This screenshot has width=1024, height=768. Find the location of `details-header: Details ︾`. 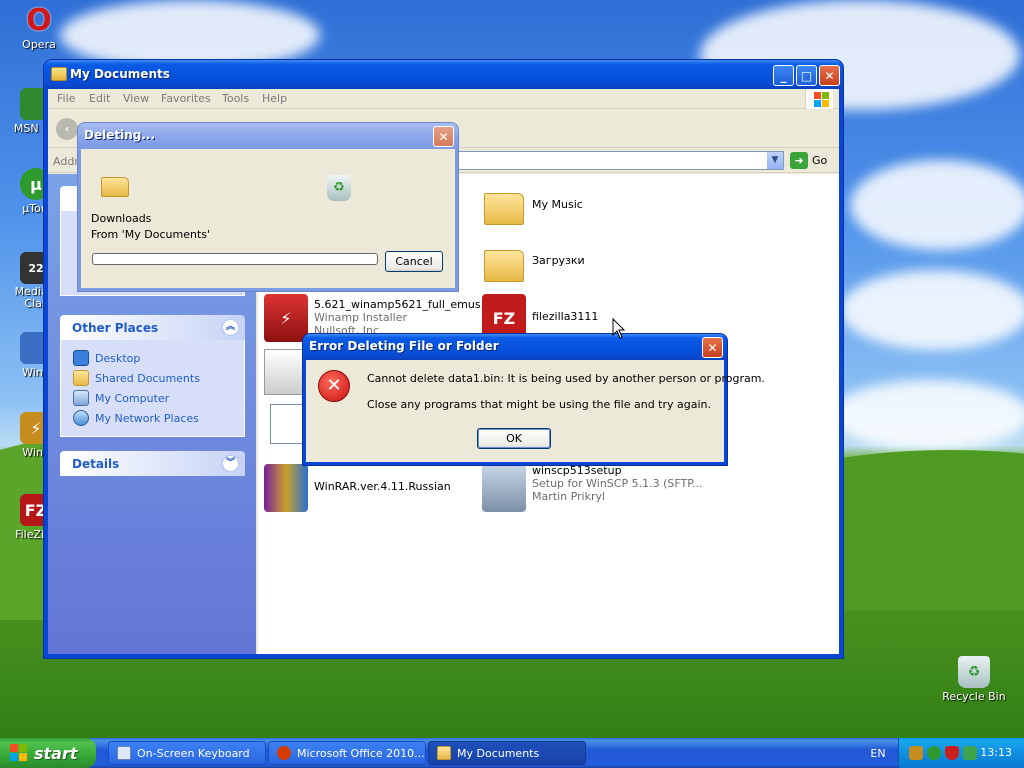

details-header: Details ︾ is located at coordinates (152, 463).